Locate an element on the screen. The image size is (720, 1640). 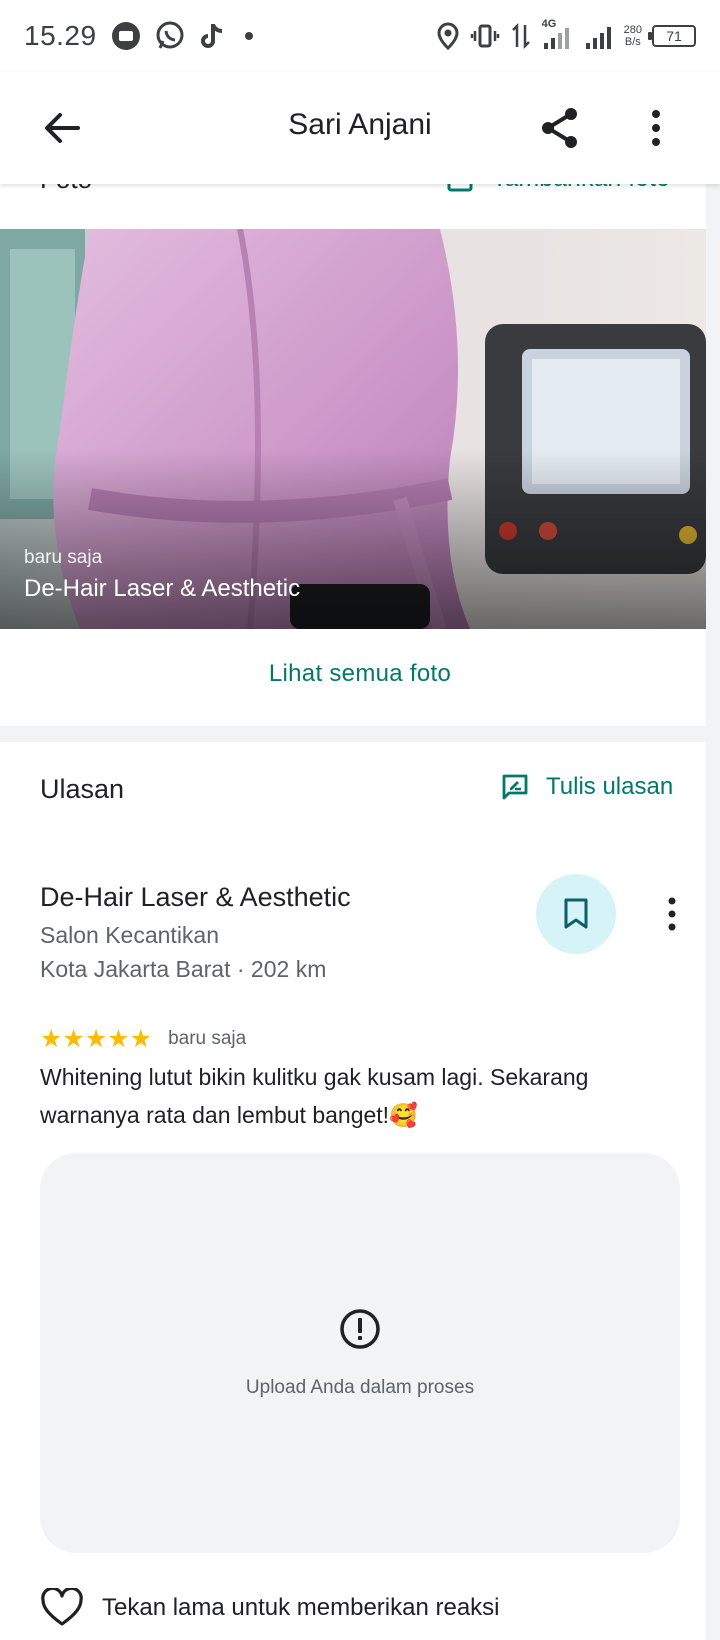
save-place-button is located at coordinates (576, 914).